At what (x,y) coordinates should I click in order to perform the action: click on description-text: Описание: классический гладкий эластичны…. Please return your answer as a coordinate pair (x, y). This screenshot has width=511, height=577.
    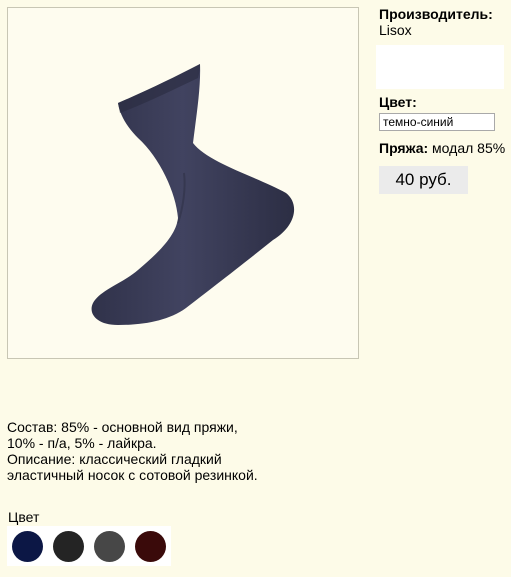
    Looking at the image, I should click on (132, 467).